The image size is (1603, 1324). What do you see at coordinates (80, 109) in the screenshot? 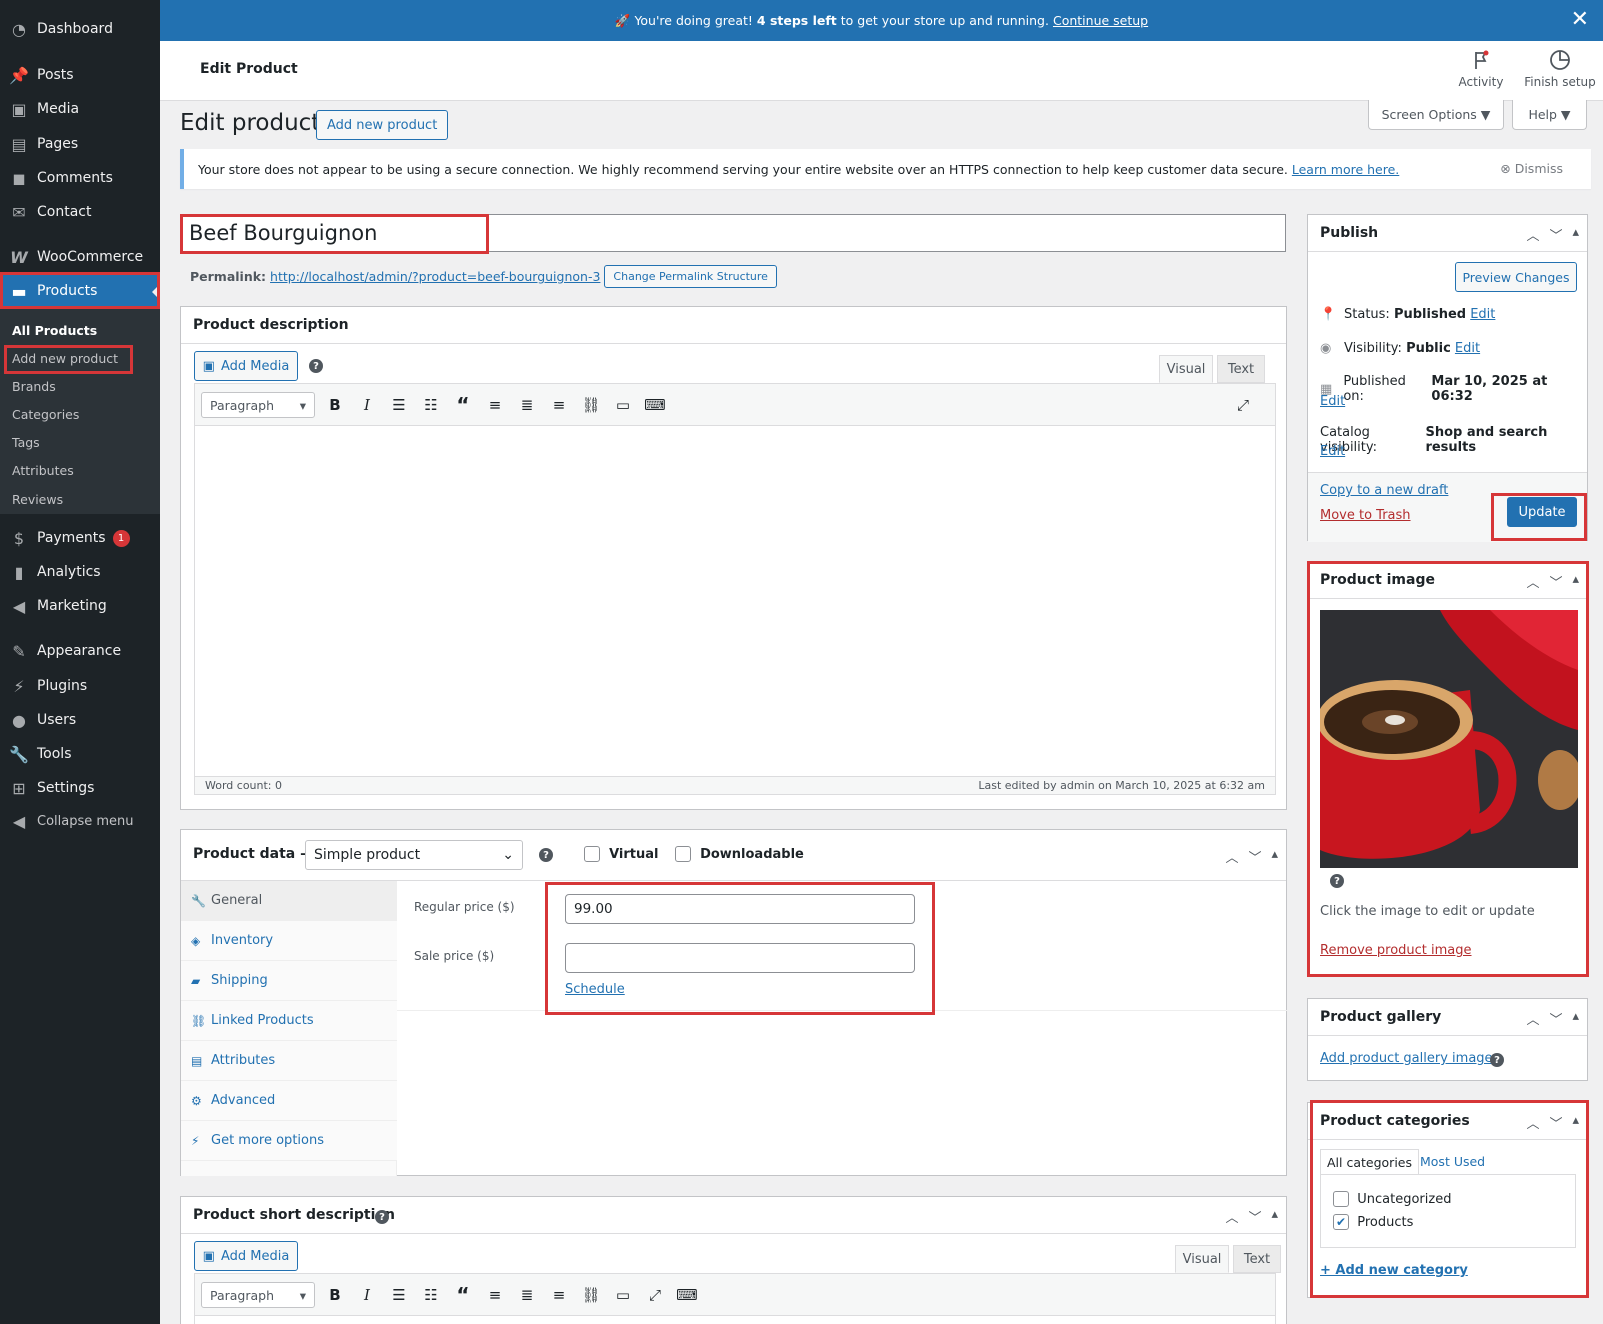
I see `menu-media: ▣ Media` at bounding box center [80, 109].